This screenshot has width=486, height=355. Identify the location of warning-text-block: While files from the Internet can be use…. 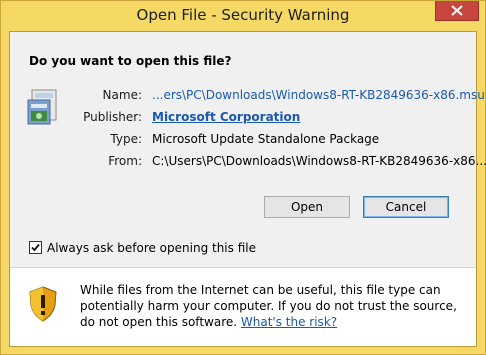
(274, 306).